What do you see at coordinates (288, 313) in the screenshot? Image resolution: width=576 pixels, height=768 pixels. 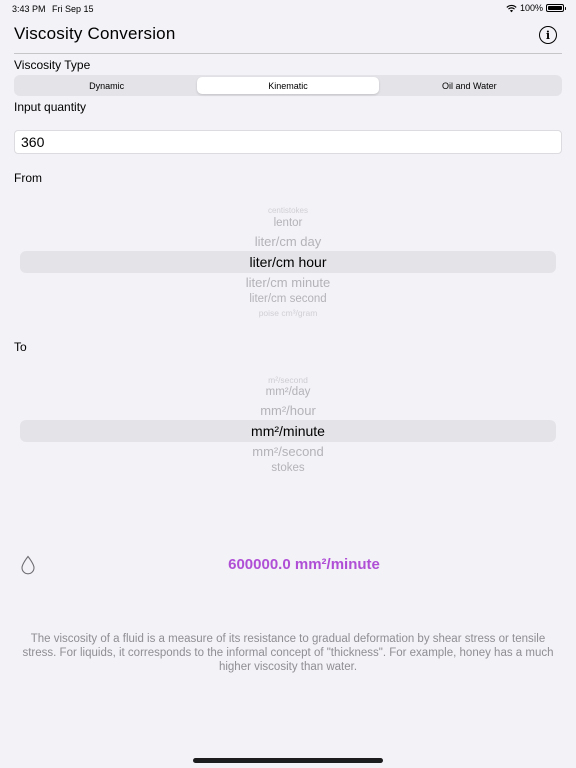 I see `from-picker-item: poise cm³/gram` at bounding box center [288, 313].